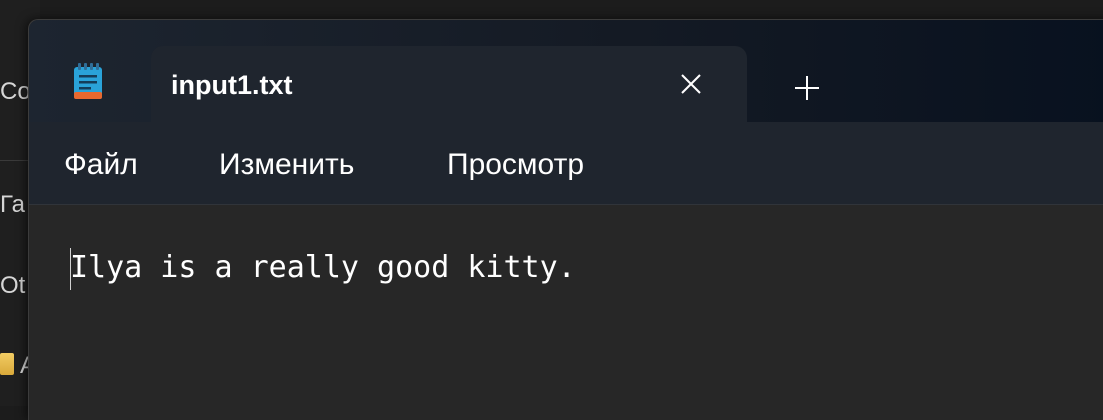 The height and width of the screenshot is (420, 1103). What do you see at coordinates (12, 205) in the screenshot?
I see `background-label: Га` at bounding box center [12, 205].